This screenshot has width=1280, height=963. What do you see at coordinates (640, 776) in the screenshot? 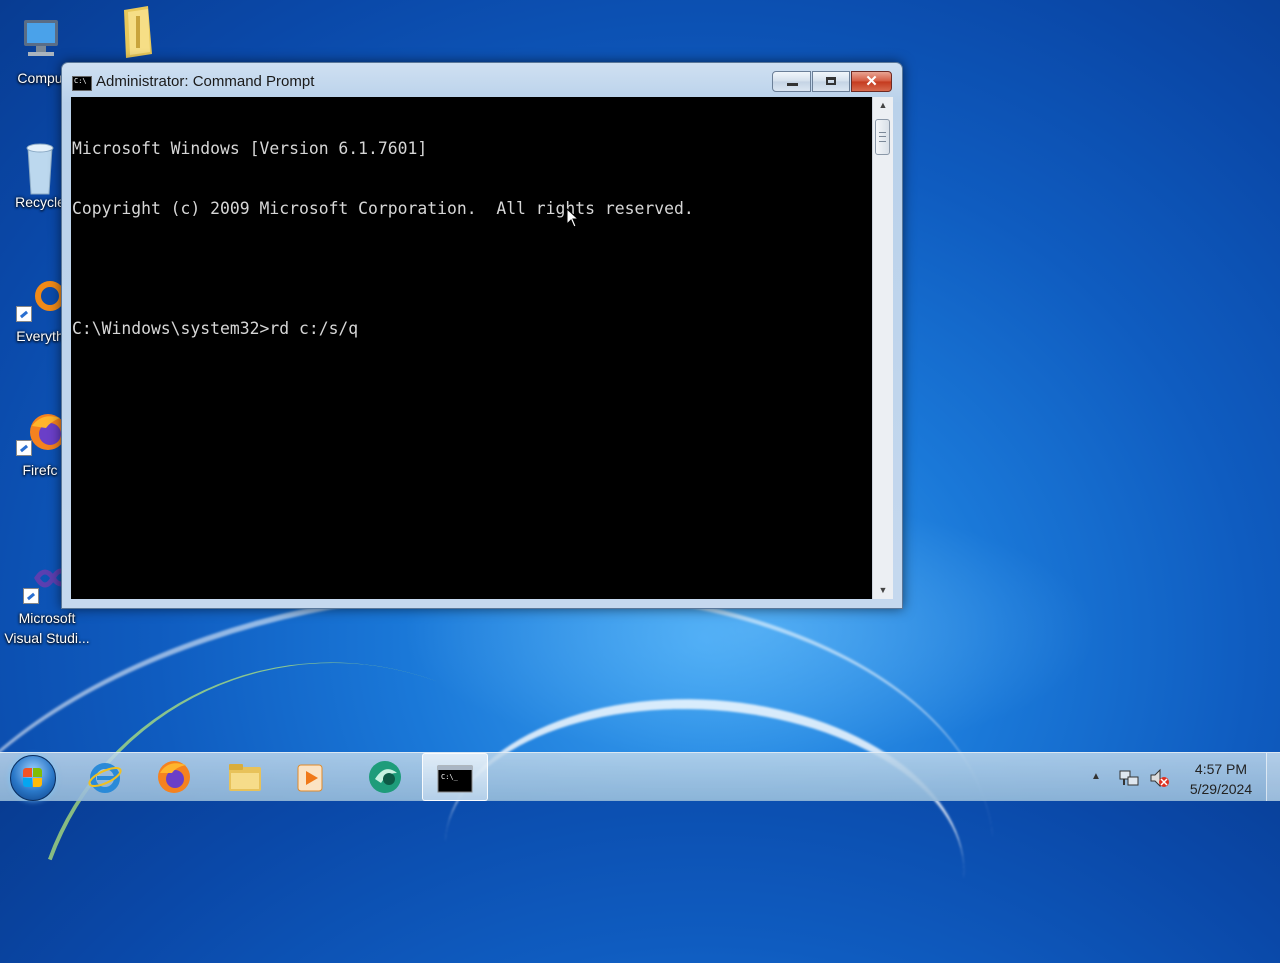
I see `taskbar: C:\_ ▲ 4:57 PM 5/29/2024` at bounding box center [640, 776].